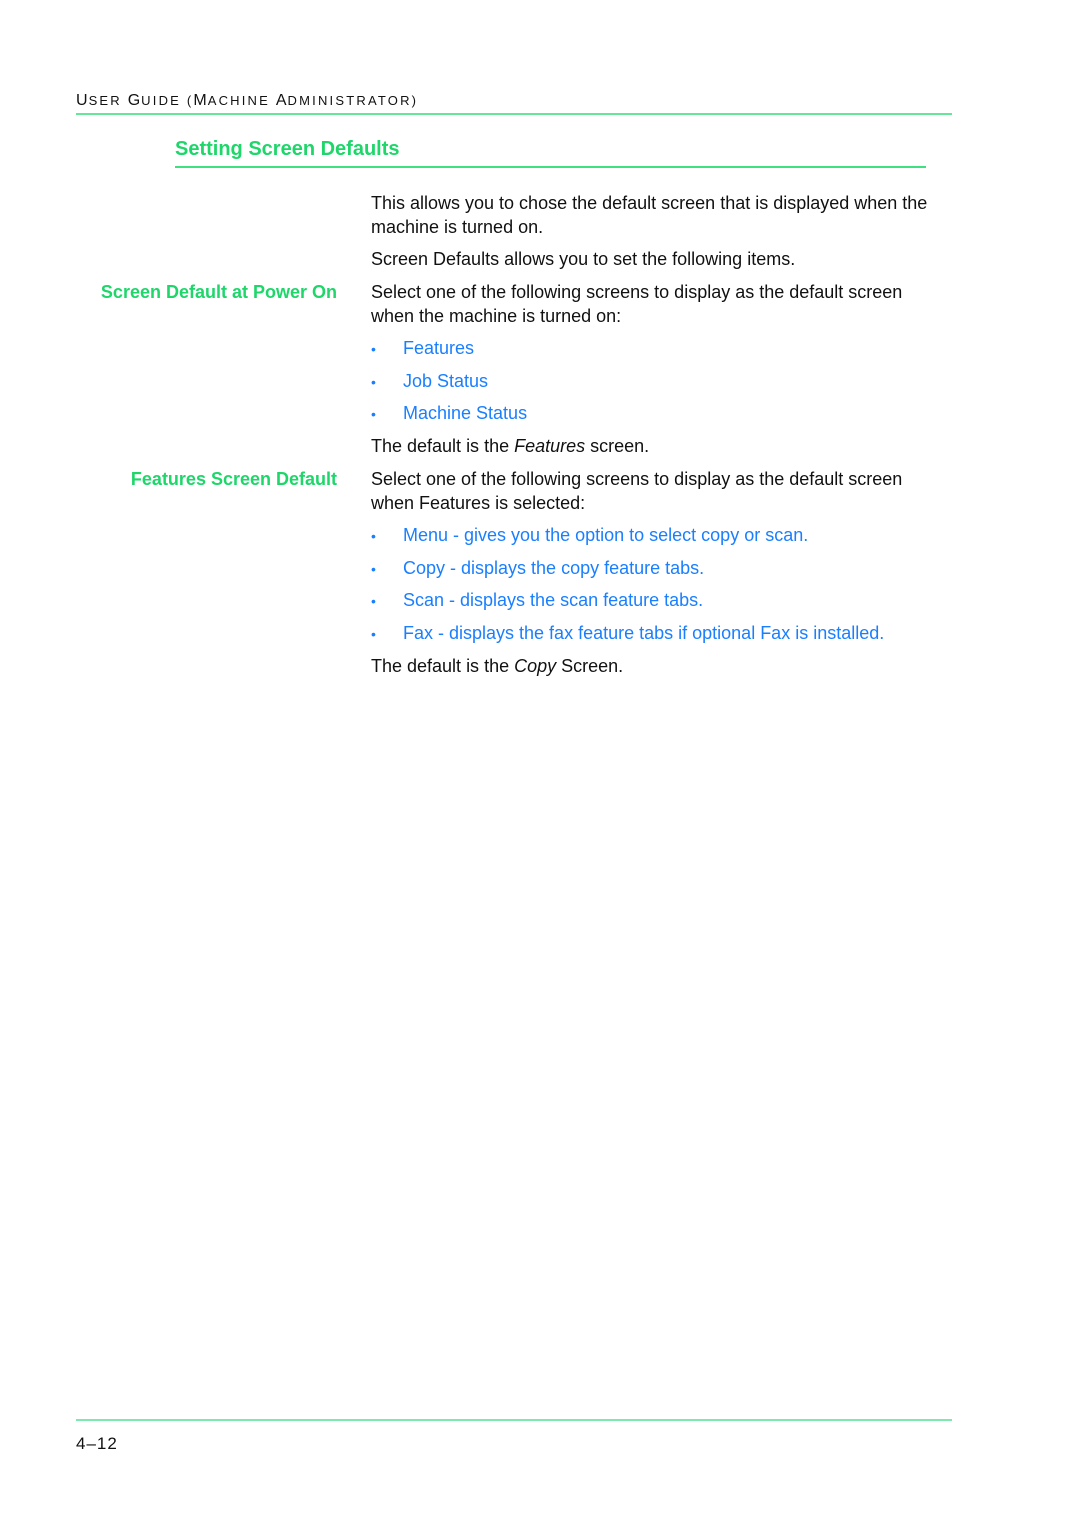 The width and height of the screenshot is (1080, 1528). Describe the element at coordinates (445, 381) in the screenshot. I see `bullet-link: Job Status` at that location.